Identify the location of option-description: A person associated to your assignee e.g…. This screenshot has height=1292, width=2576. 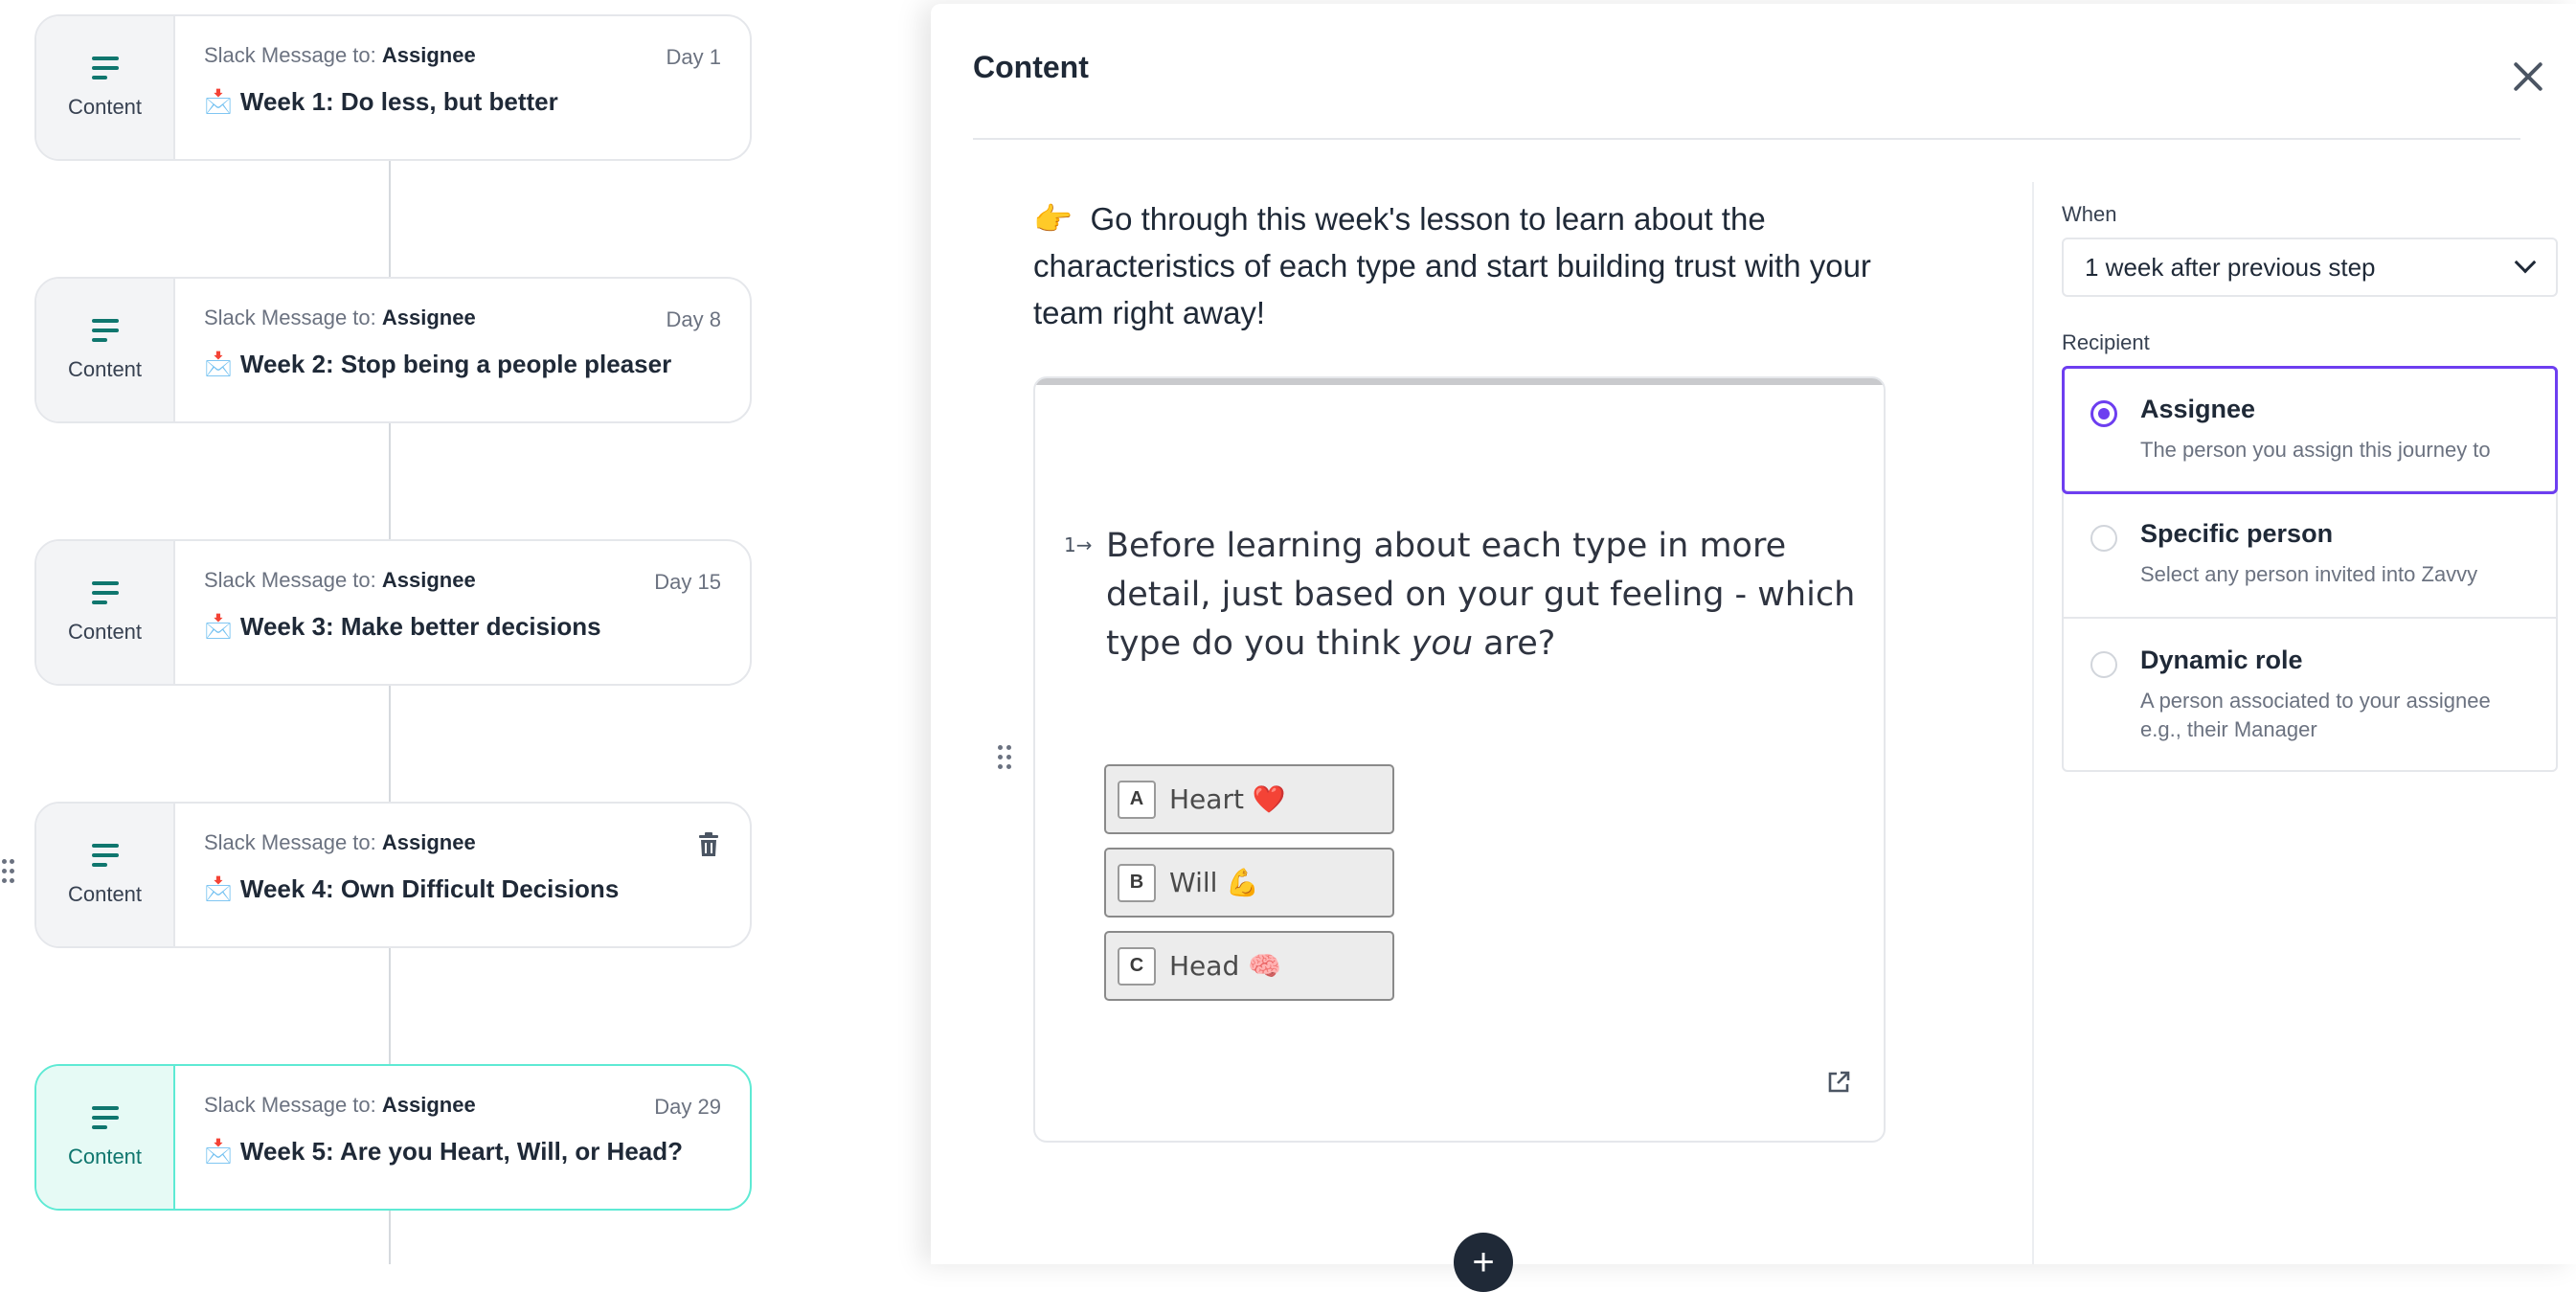
(2315, 715).